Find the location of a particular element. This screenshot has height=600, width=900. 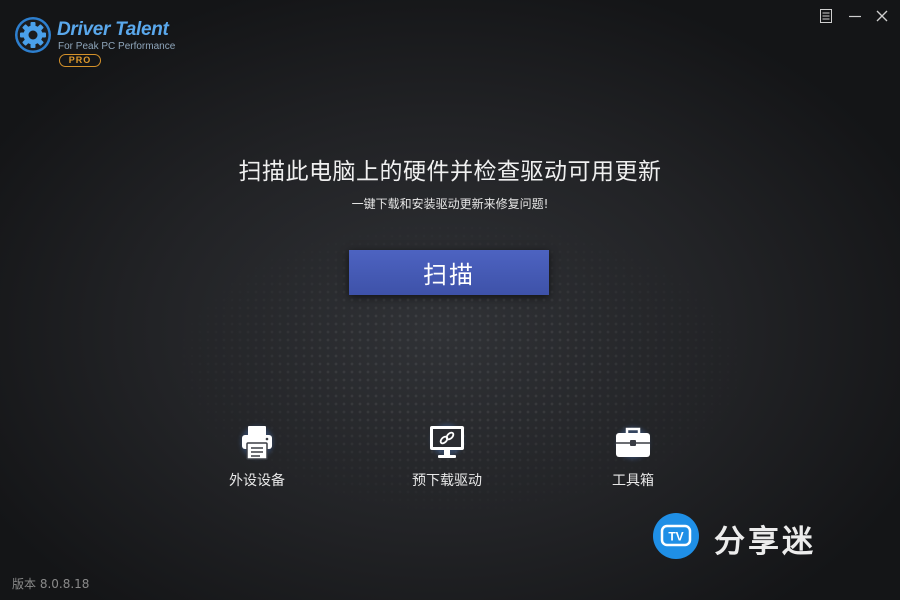

menu-button is located at coordinates (826, 16).